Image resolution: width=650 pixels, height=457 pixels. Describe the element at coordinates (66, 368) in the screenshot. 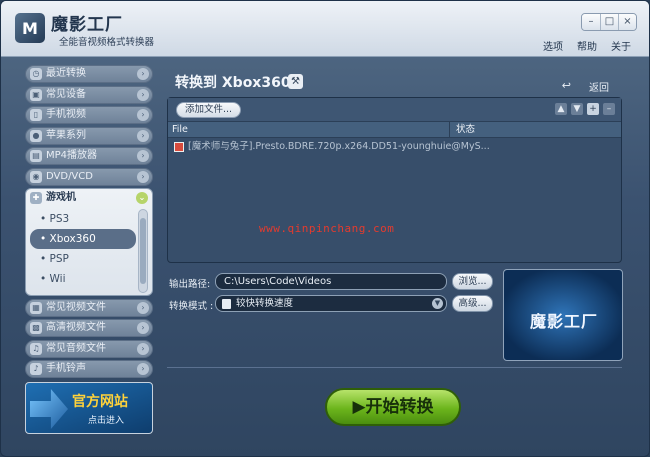

I see `sidebar-item-label: 手机铃声` at that location.